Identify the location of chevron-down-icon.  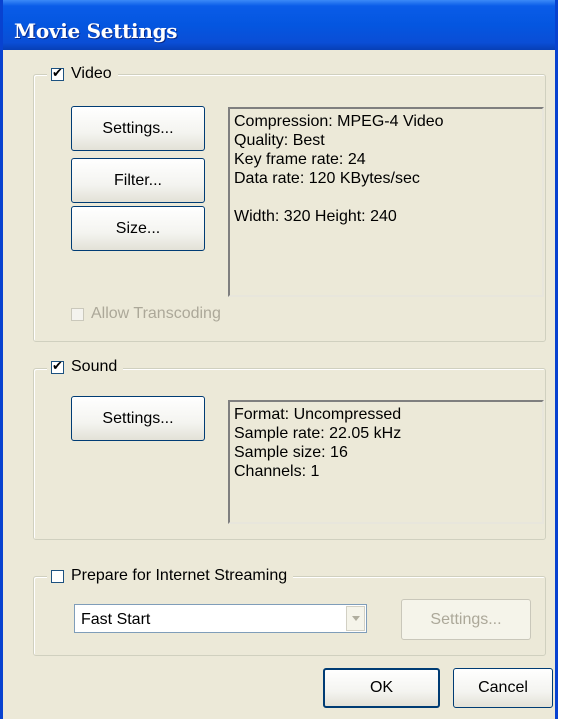
(355, 618).